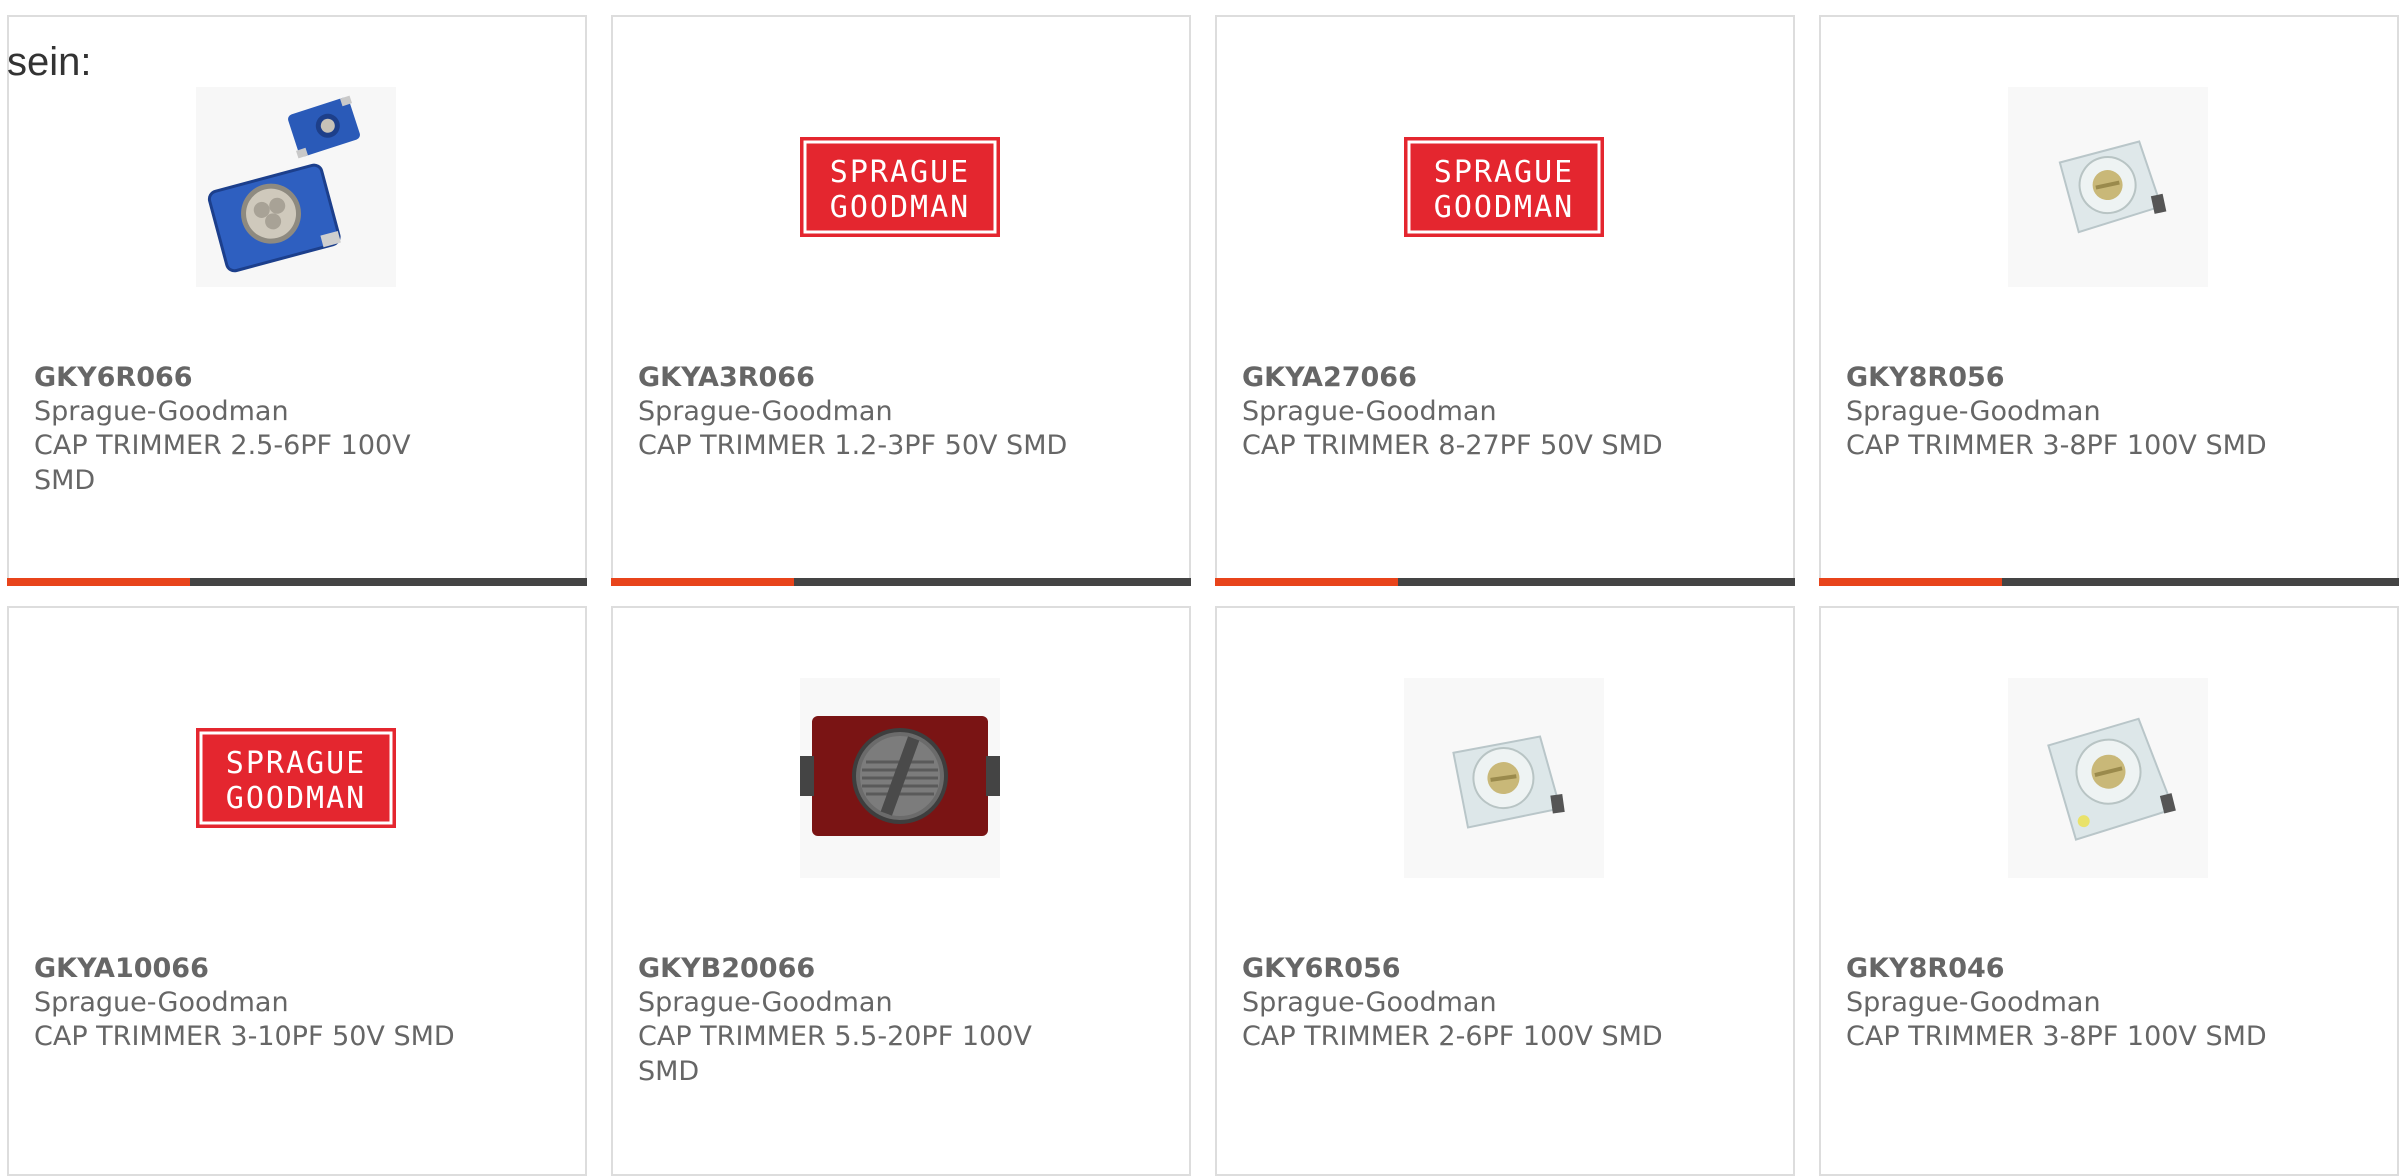  What do you see at coordinates (835, 1054) in the screenshot?
I see `product-description: CAP TRIMMER 5.5-20PF 100V SMD` at bounding box center [835, 1054].